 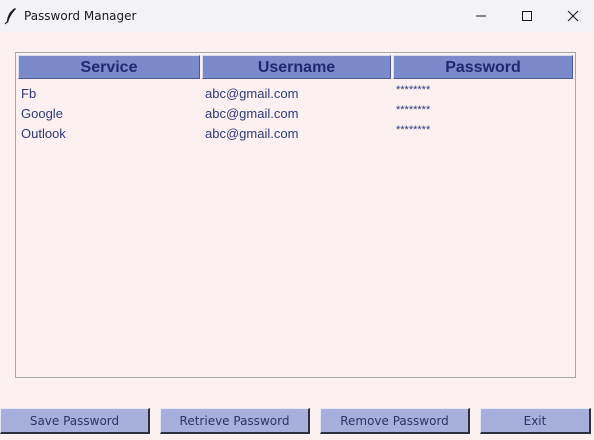 I want to click on retrieve-password-button: Retrieve Password, so click(x=235, y=421).